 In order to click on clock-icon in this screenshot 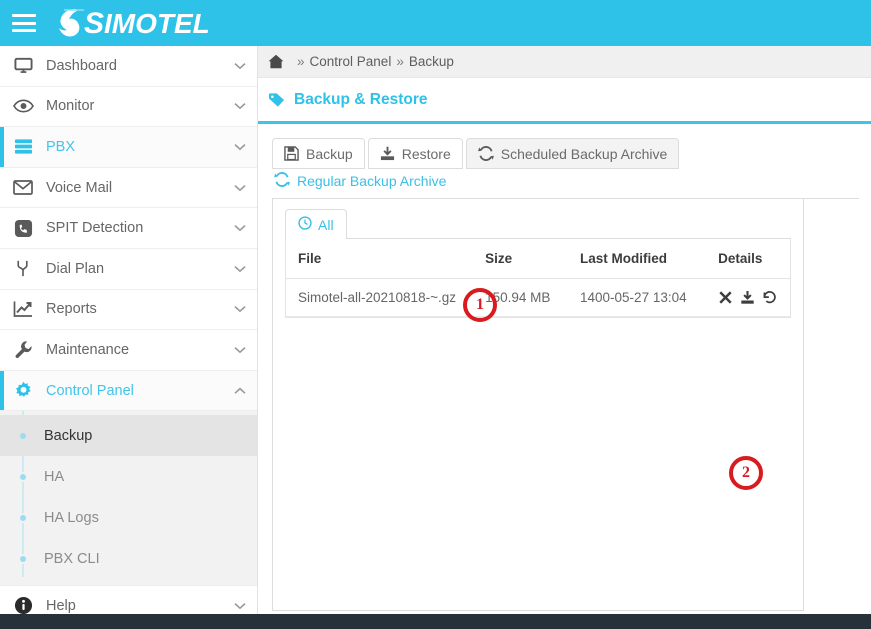, I will do `click(305, 224)`.